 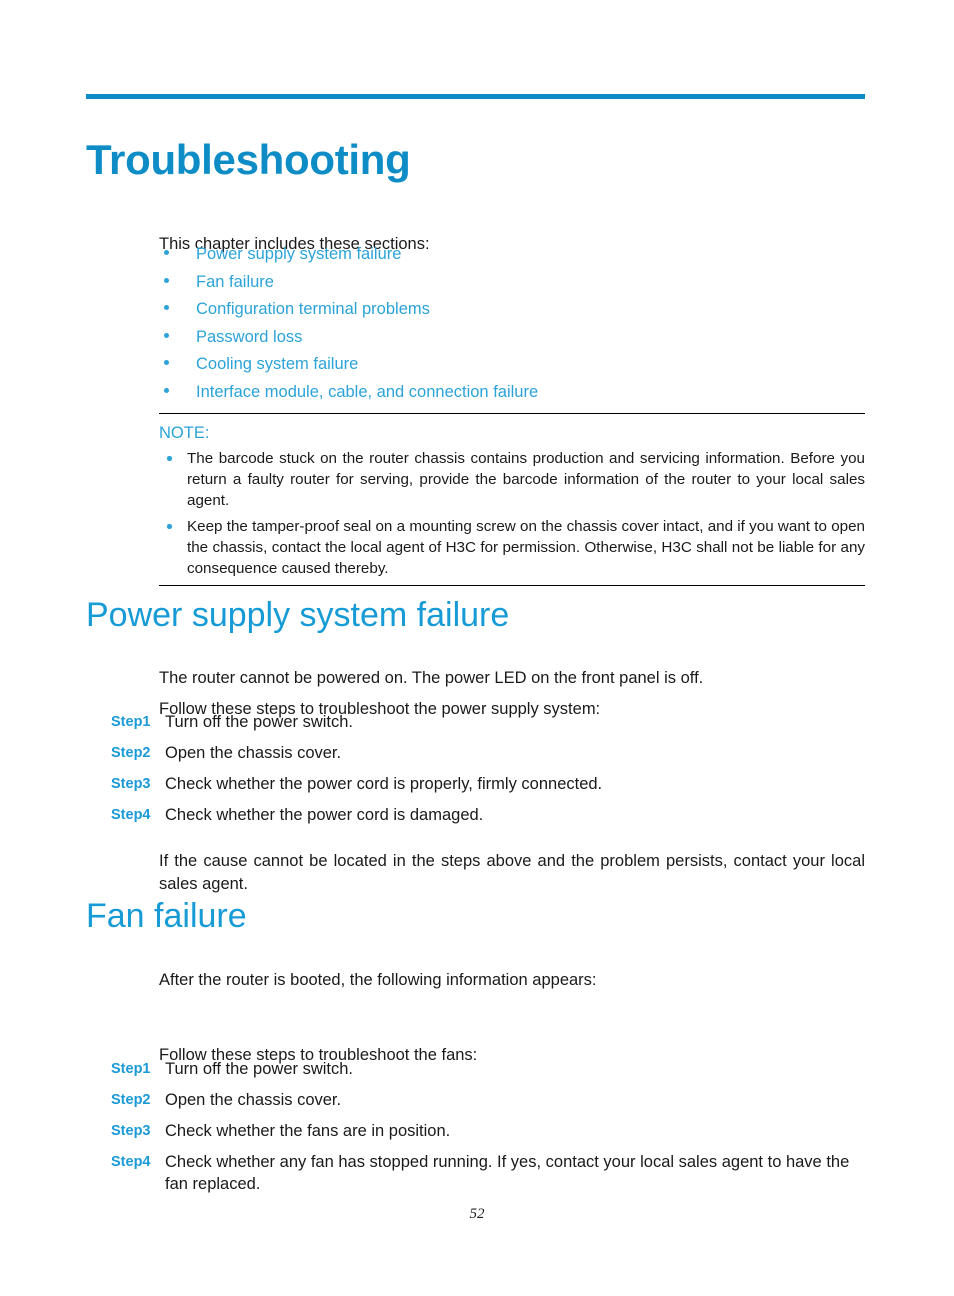 What do you see at coordinates (512, 285) in the screenshot?
I see `list-item: Fan failure` at bounding box center [512, 285].